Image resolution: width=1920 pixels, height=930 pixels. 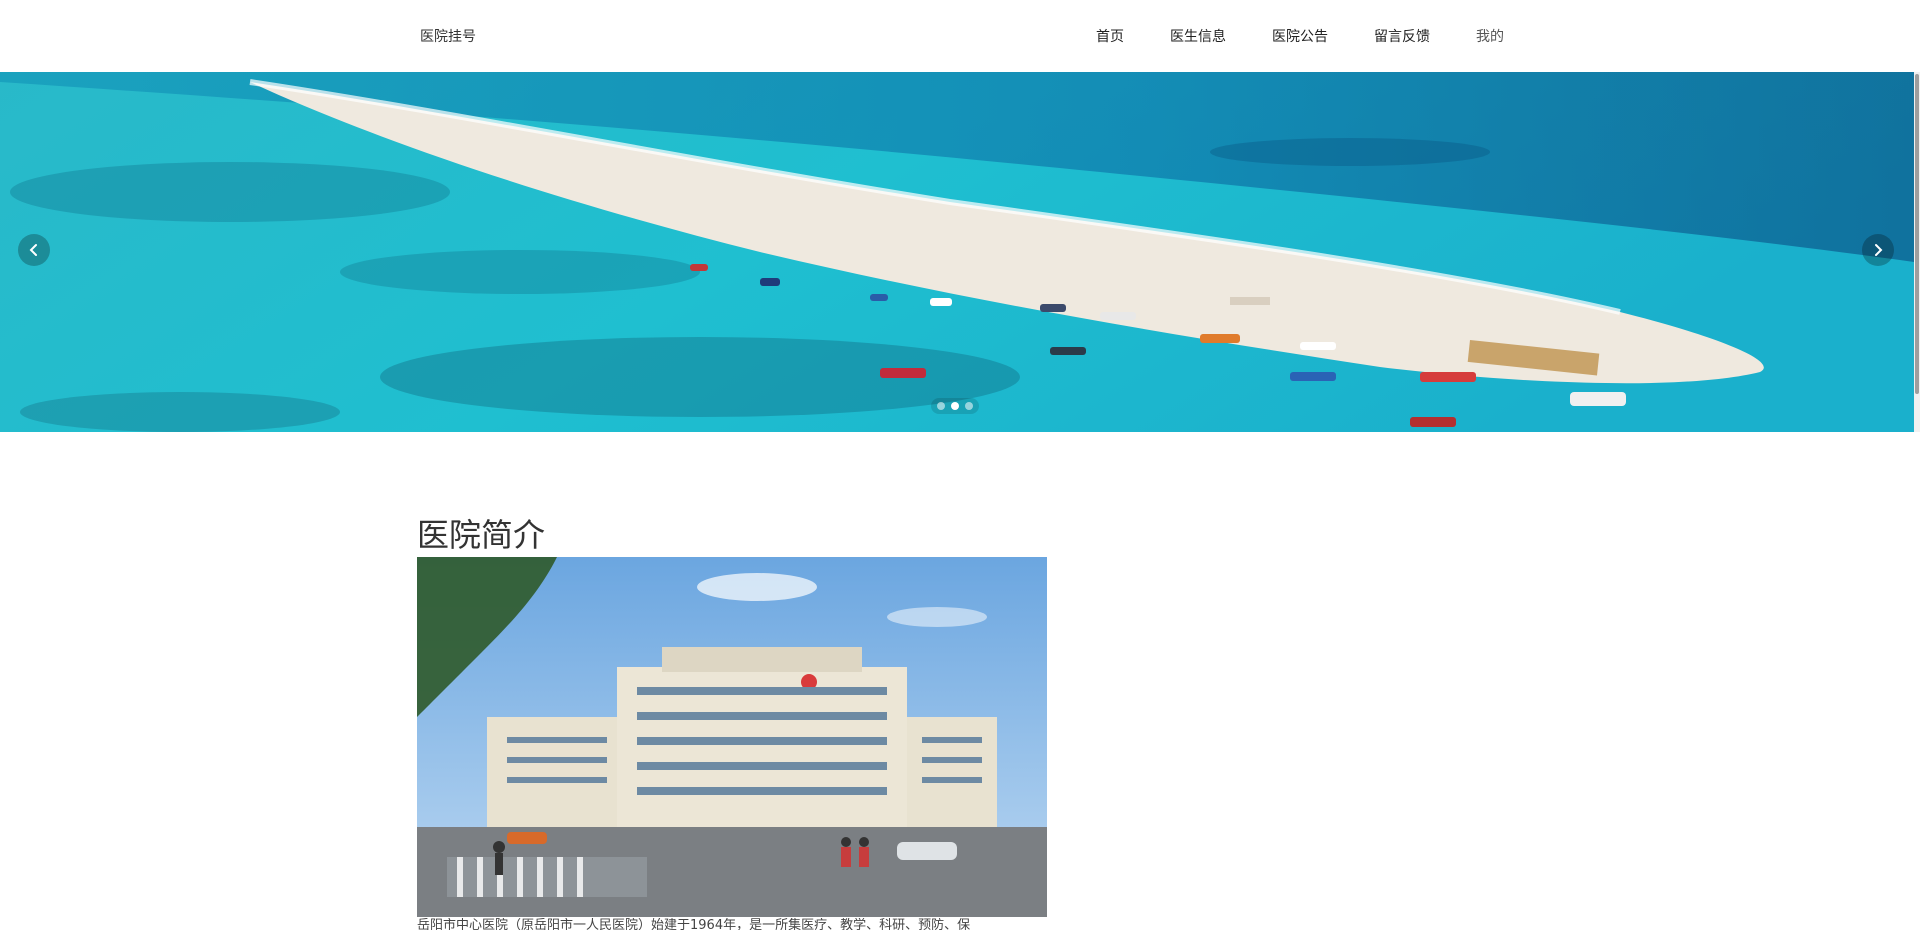 I want to click on chevron-left-icon, so click(x=33, y=250).